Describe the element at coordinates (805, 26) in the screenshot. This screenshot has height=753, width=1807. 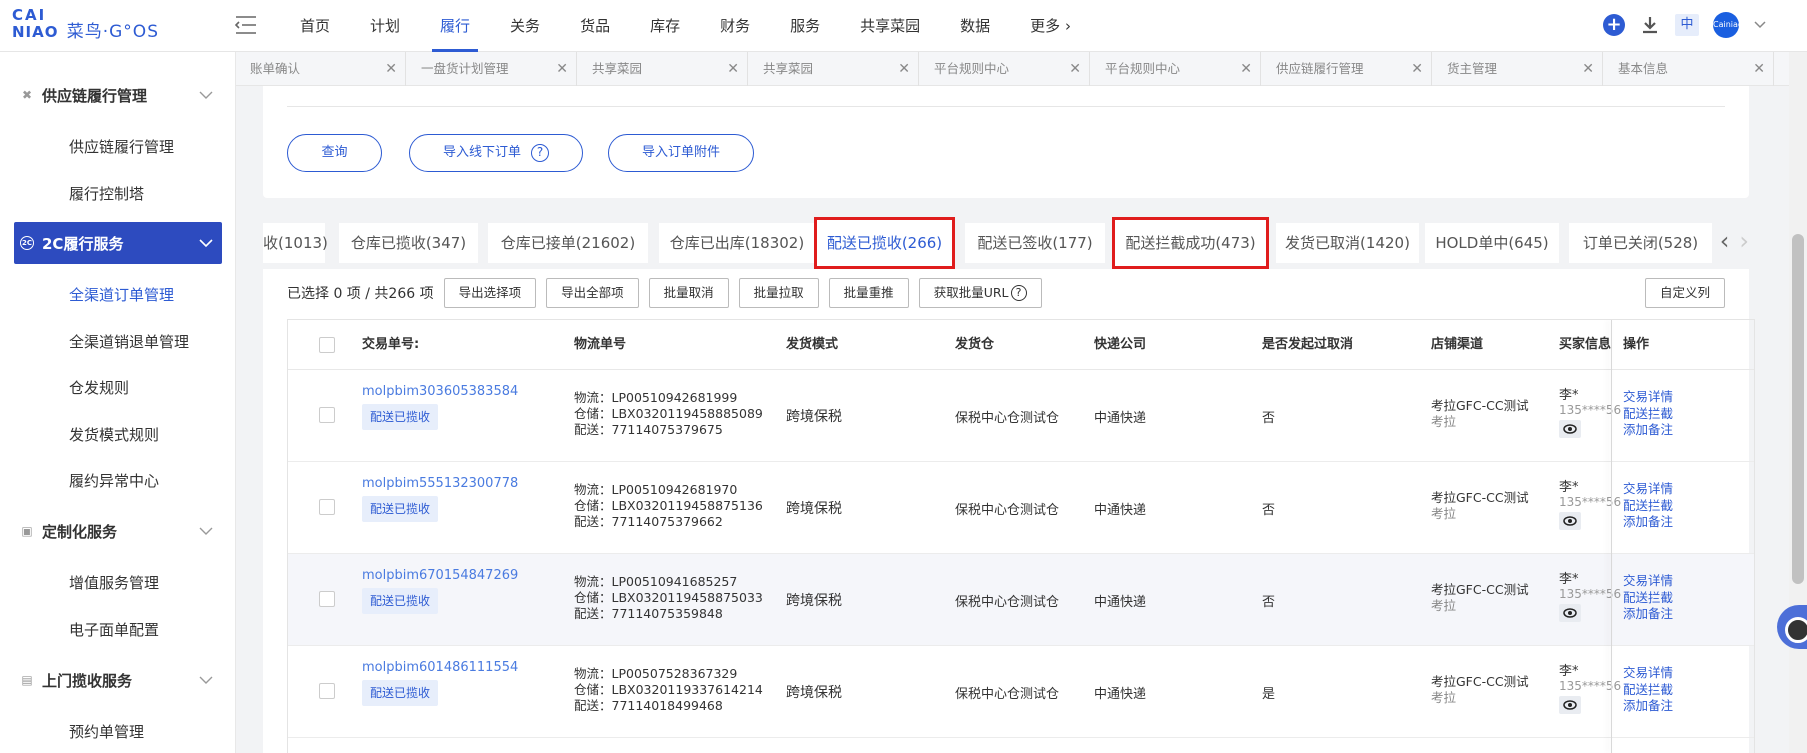
I see `nav-service: 服务` at that location.